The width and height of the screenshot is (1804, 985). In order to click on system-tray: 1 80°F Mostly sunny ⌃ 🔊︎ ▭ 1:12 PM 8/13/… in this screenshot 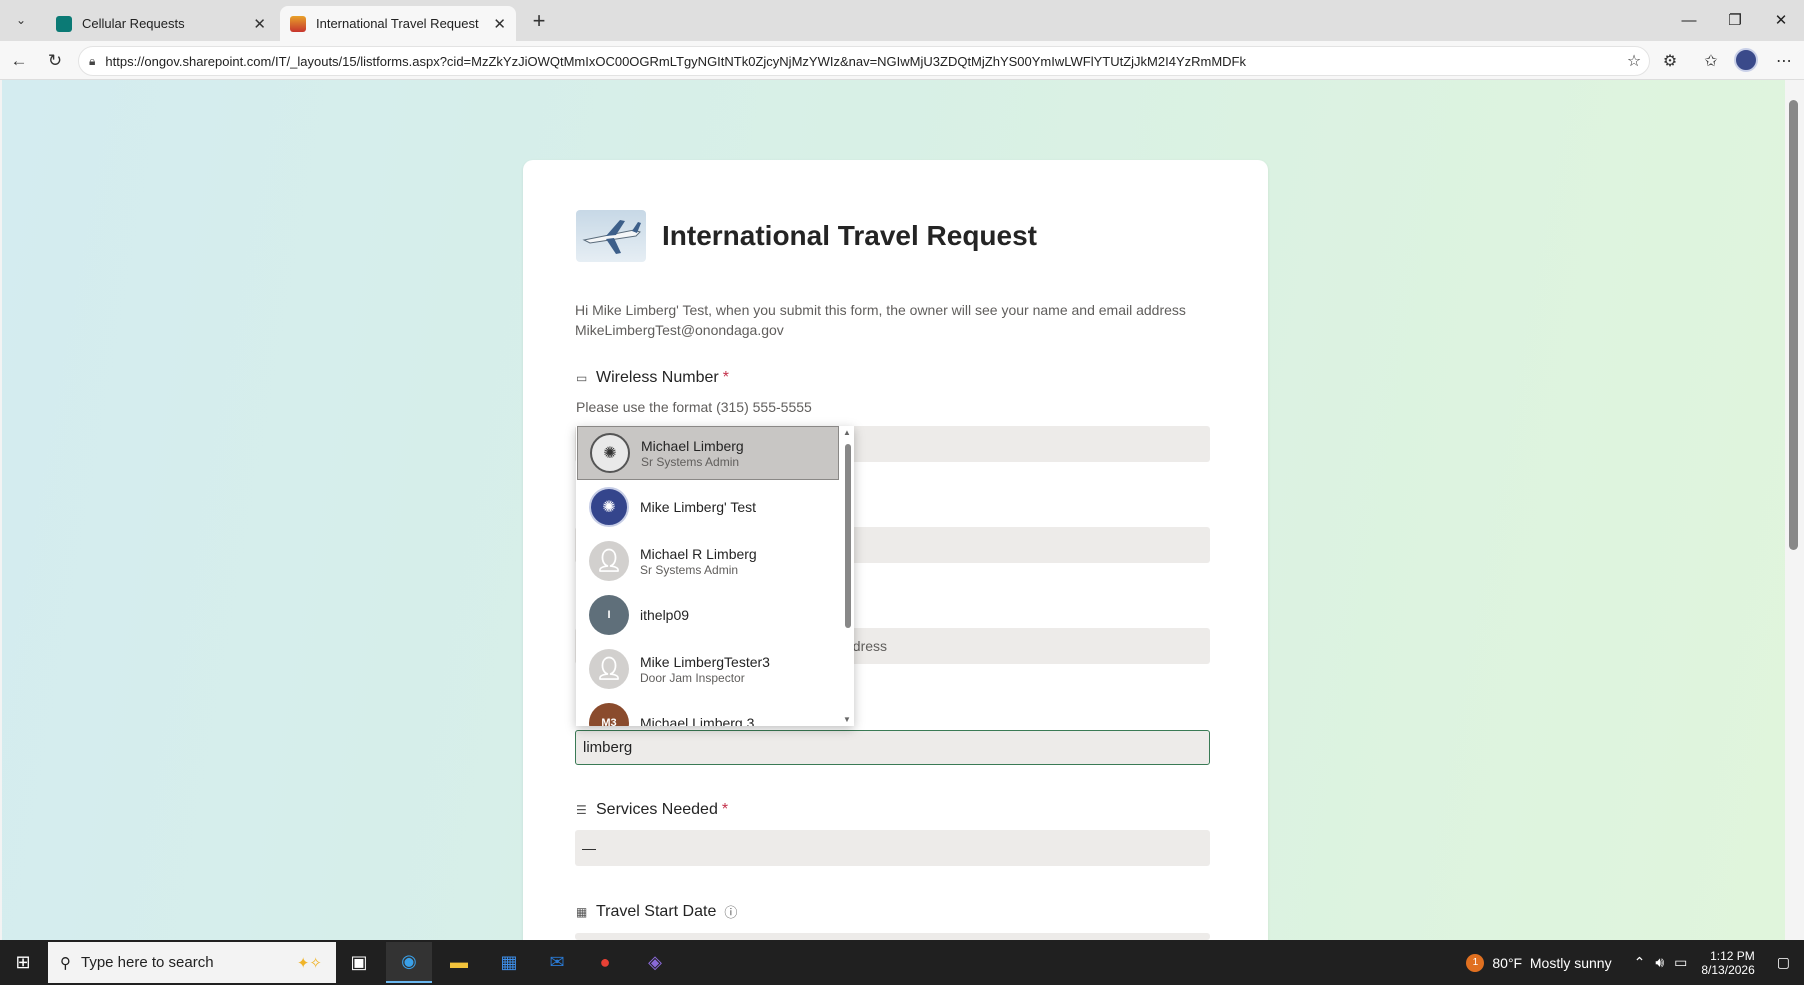, I will do `click(1635, 962)`.